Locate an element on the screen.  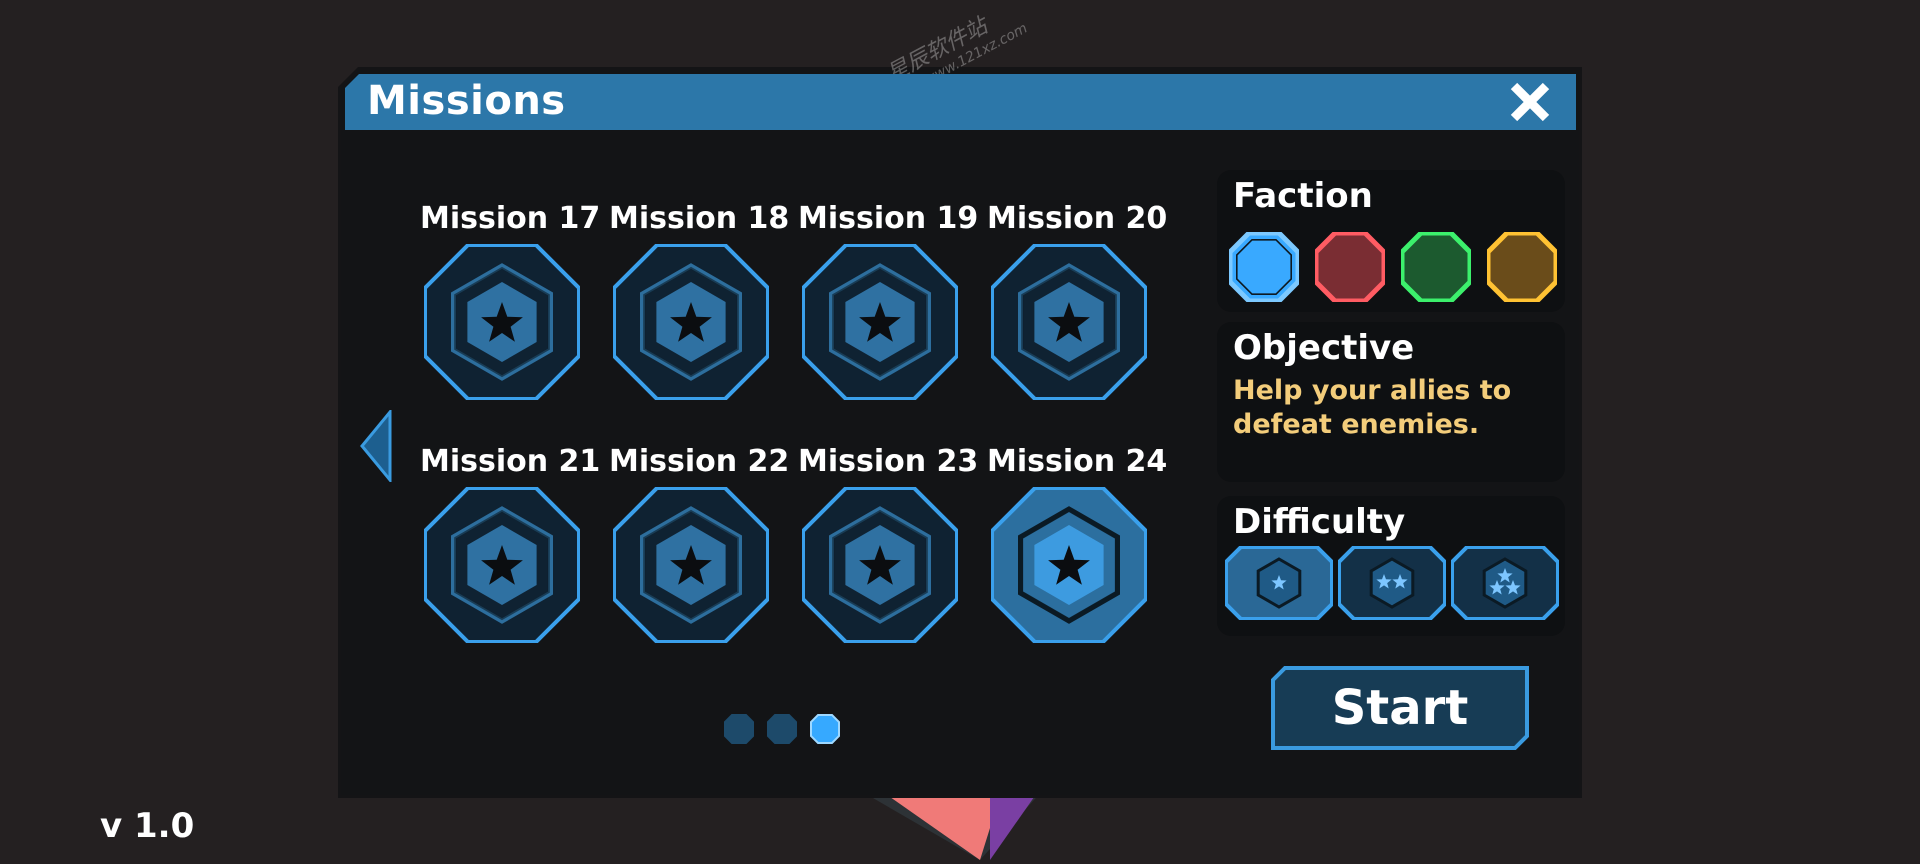
faction-red-button is located at coordinates (1350, 267).